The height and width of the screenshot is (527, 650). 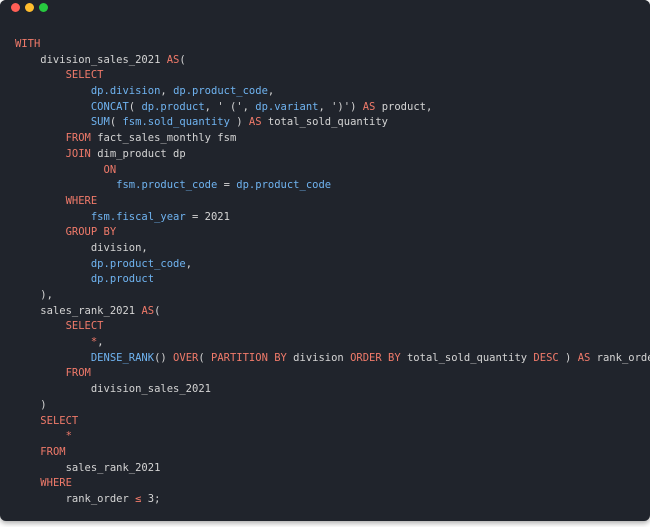 What do you see at coordinates (332, 265) in the screenshot?
I see `code-line: dp.product_code,` at bounding box center [332, 265].